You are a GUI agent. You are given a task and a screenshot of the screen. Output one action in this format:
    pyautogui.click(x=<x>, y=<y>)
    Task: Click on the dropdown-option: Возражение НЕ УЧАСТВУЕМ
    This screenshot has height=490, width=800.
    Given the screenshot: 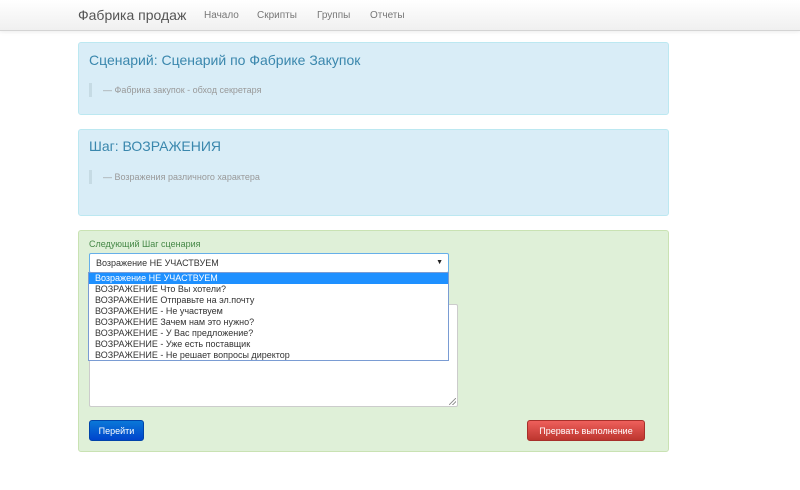 What is the action you would take?
    pyautogui.click(x=268, y=278)
    